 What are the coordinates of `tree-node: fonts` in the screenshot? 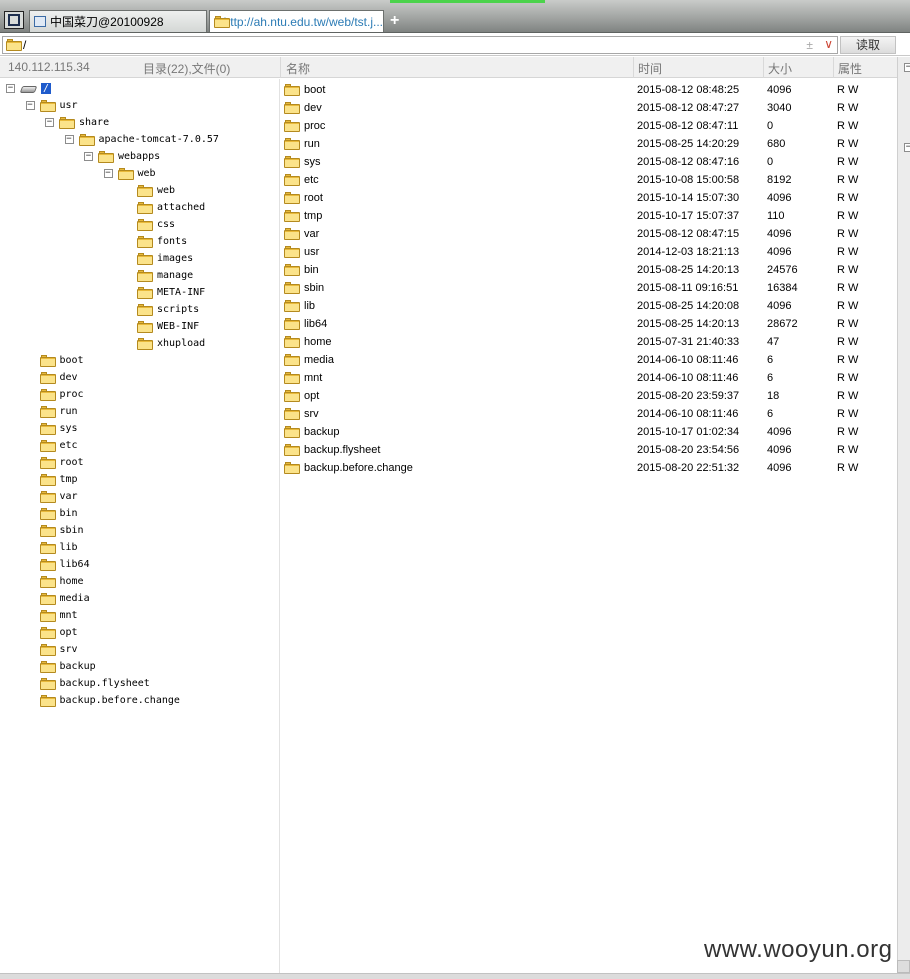 It's located at (162, 241).